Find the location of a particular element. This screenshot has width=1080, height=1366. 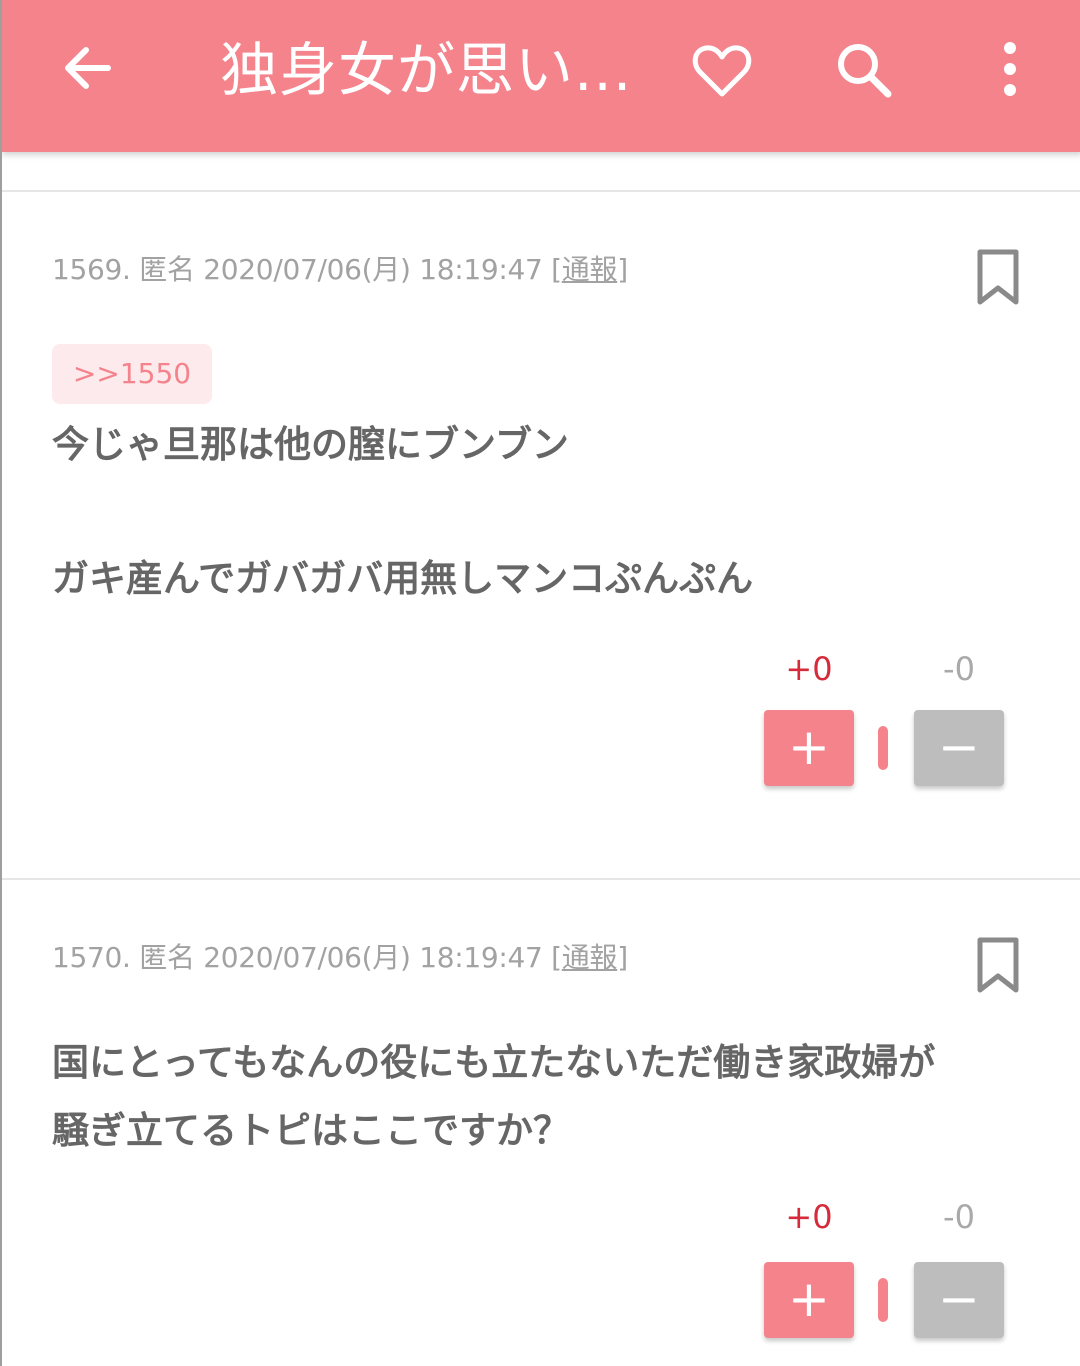

post-meta-text: 1569. 匿名 2020/07/06(月) 18:19:47 [ is located at coordinates (307, 269).